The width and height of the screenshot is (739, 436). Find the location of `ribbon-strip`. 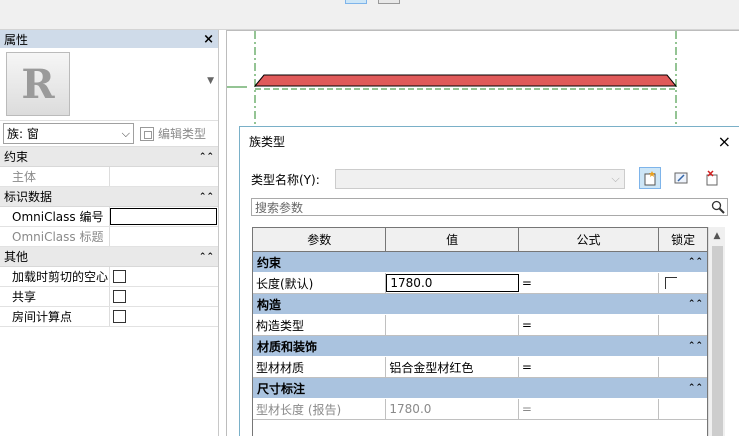

ribbon-strip is located at coordinates (369, 15).